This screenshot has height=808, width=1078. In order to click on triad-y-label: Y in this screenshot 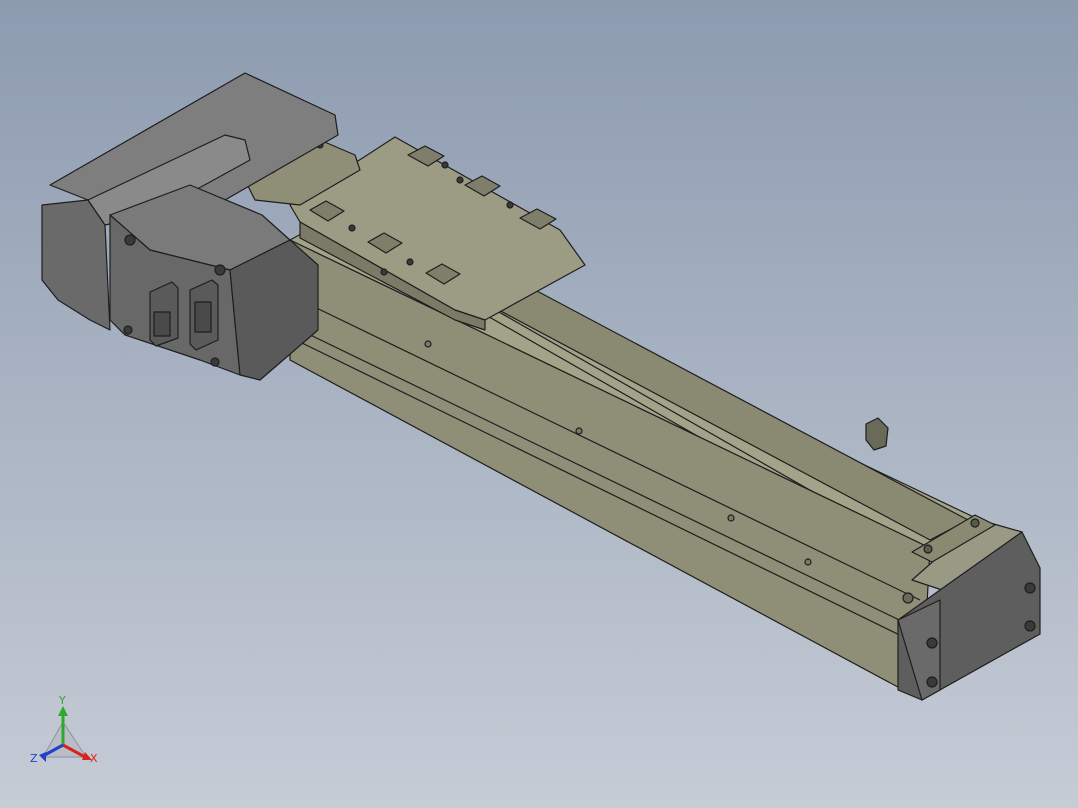, I will do `click(62, 700)`.